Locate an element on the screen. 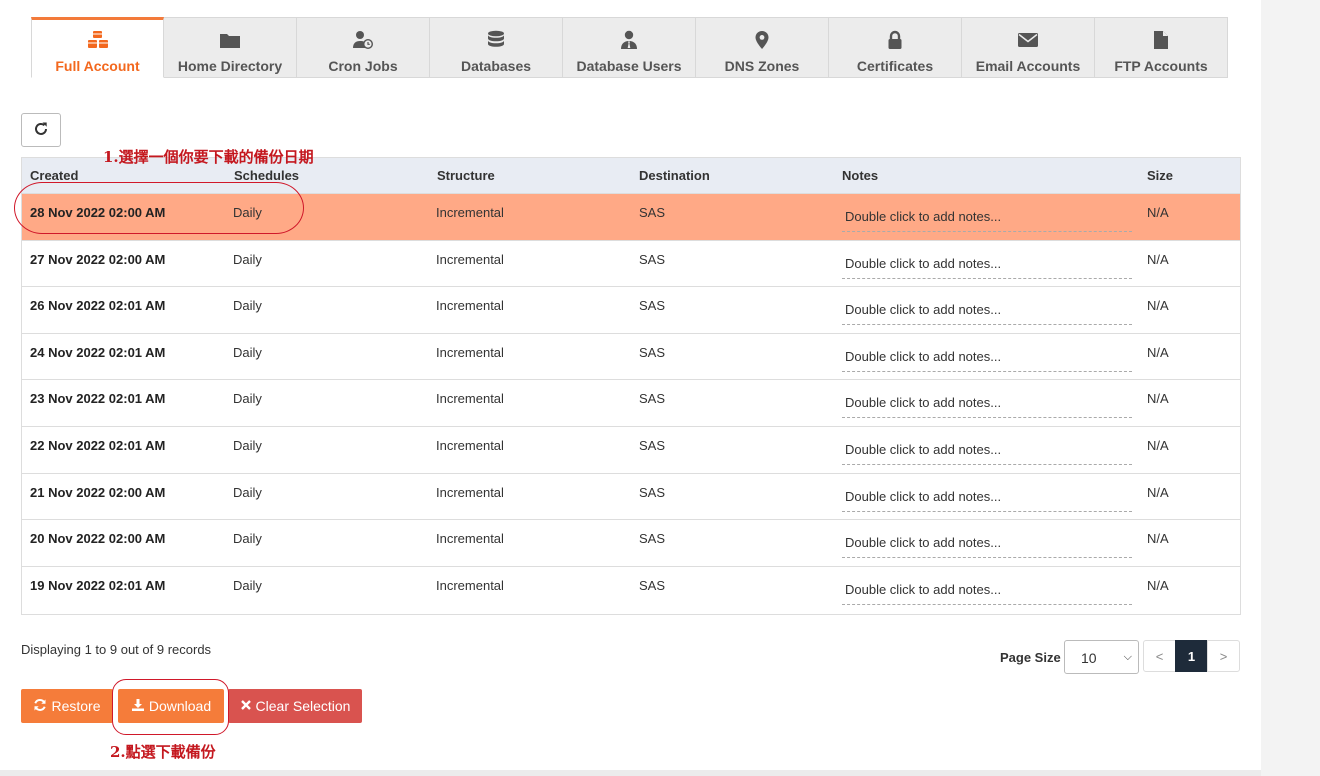 The image size is (1320, 776). folder-icon is located at coordinates (230, 44).